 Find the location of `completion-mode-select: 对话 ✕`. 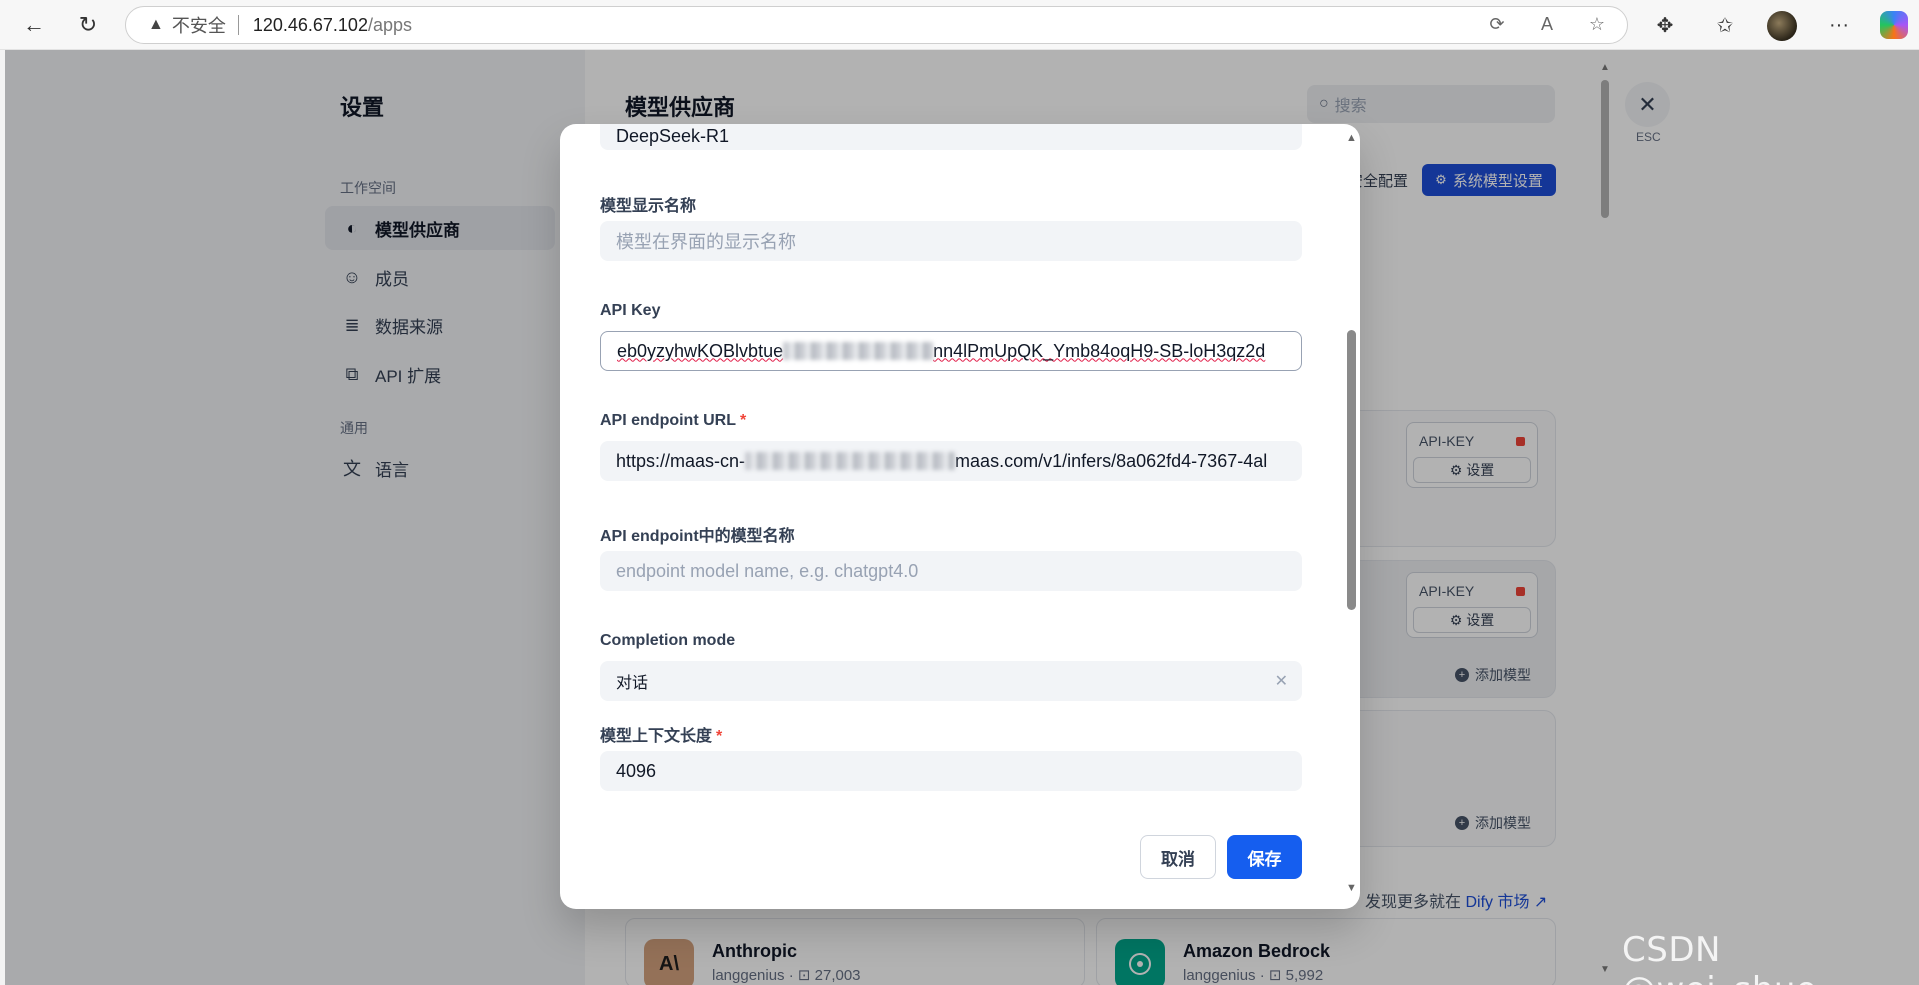

completion-mode-select: 对话 ✕ is located at coordinates (951, 681).